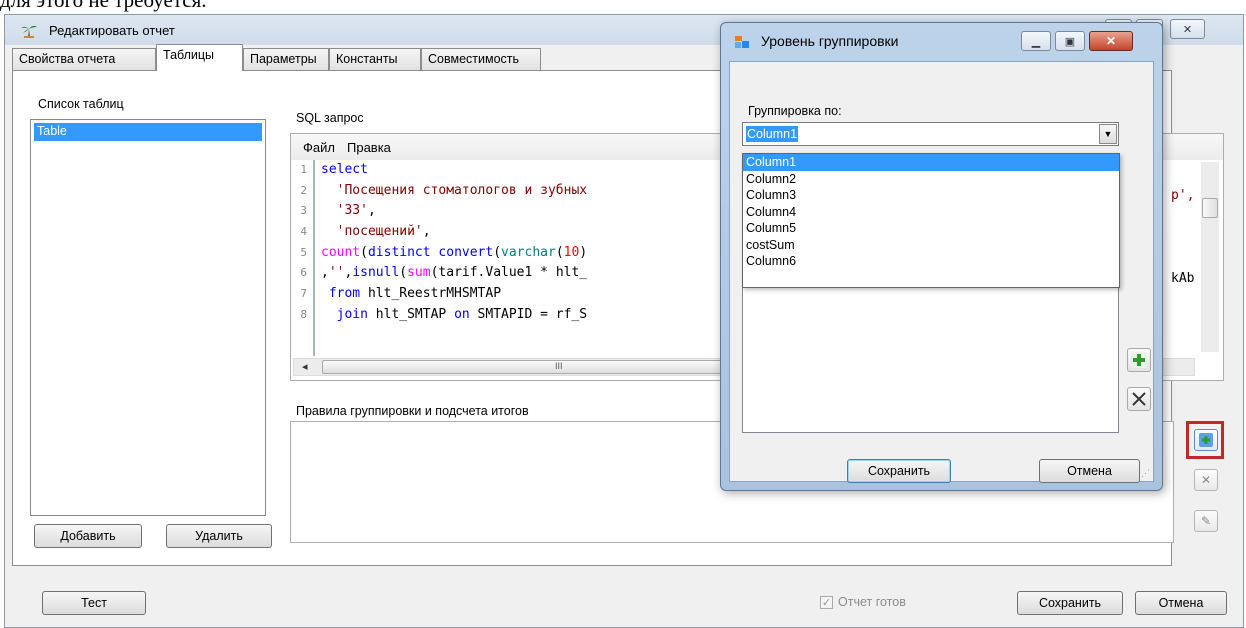 Image resolution: width=1246 pixels, height=628 pixels. Describe the element at coordinates (772, 134) in the screenshot. I see `group-by-selected-value: Column1` at that location.